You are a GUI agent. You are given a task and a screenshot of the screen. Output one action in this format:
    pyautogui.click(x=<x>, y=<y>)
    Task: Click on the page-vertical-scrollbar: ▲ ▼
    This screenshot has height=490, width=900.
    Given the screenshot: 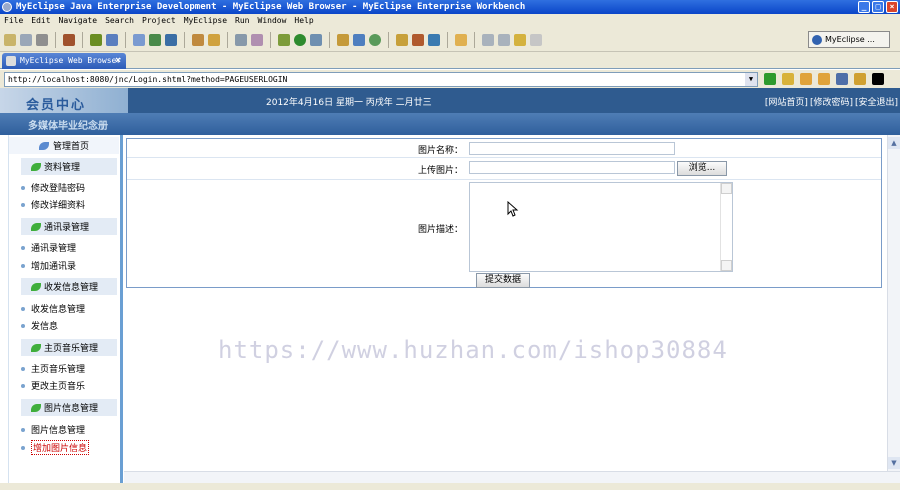 What is the action you would take?
    pyautogui.click(x=893, y=303)
    